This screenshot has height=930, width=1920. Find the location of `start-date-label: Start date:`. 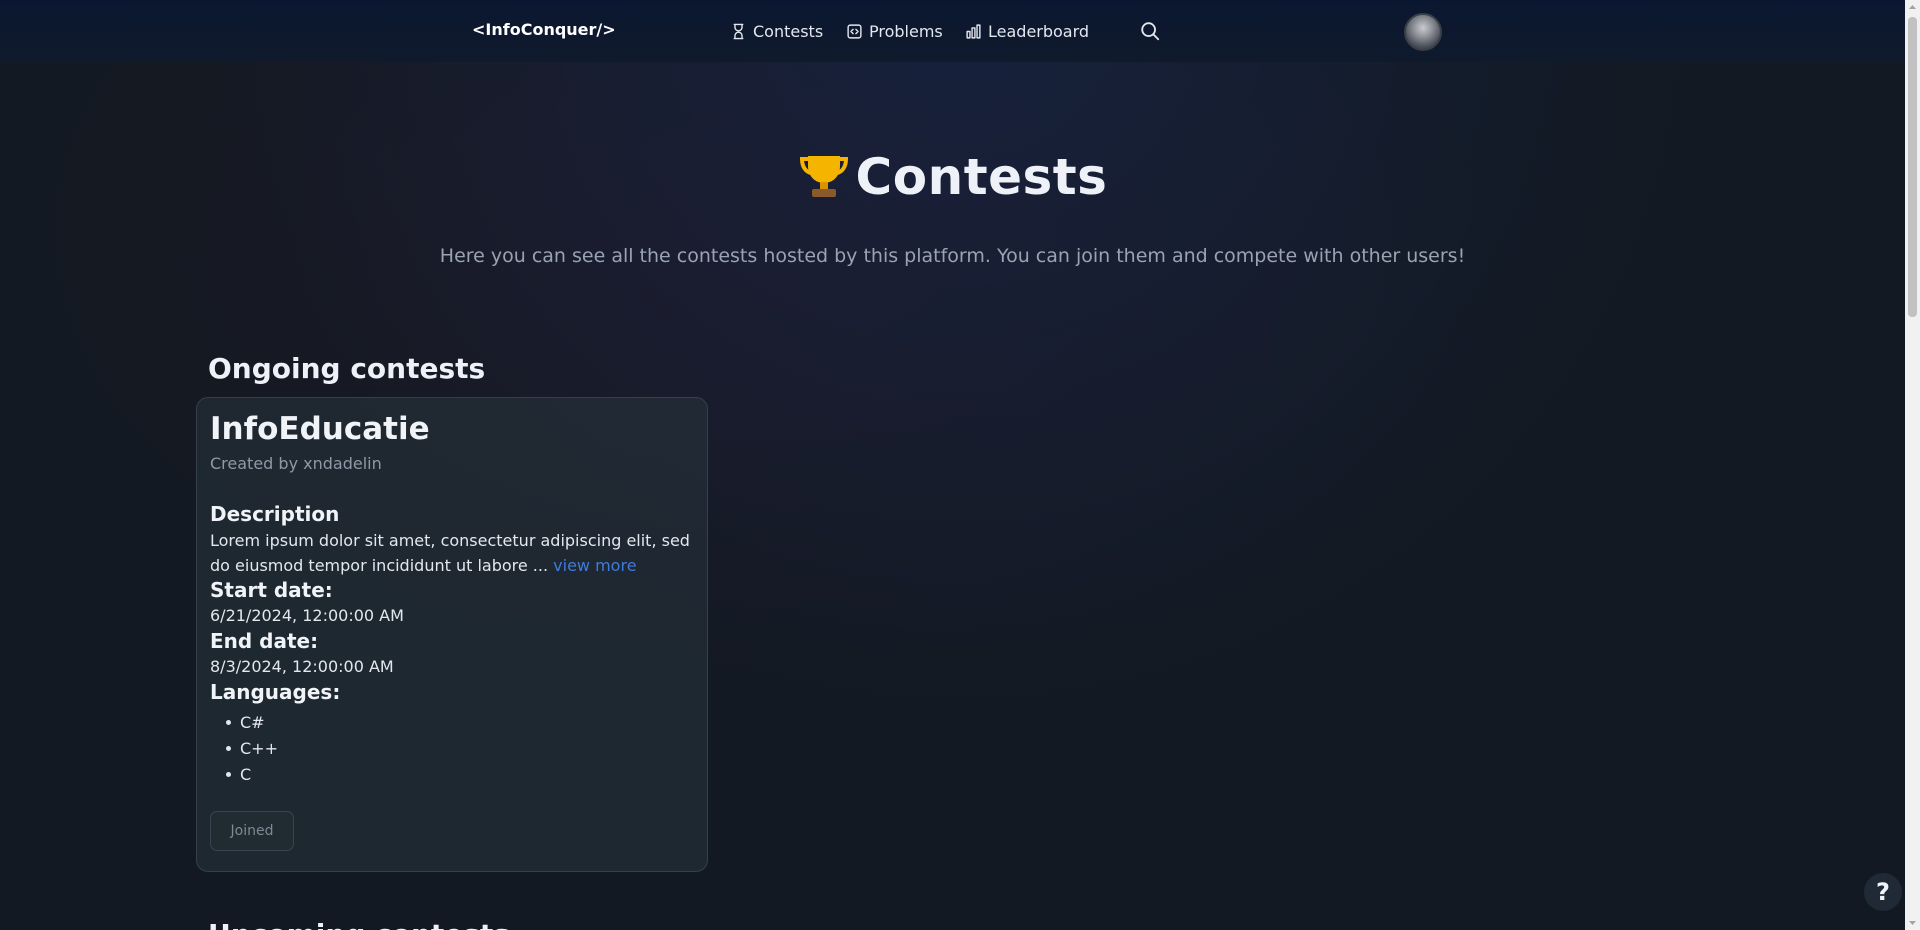

start-date-label: Start date: is located at coordinates (271, 589).